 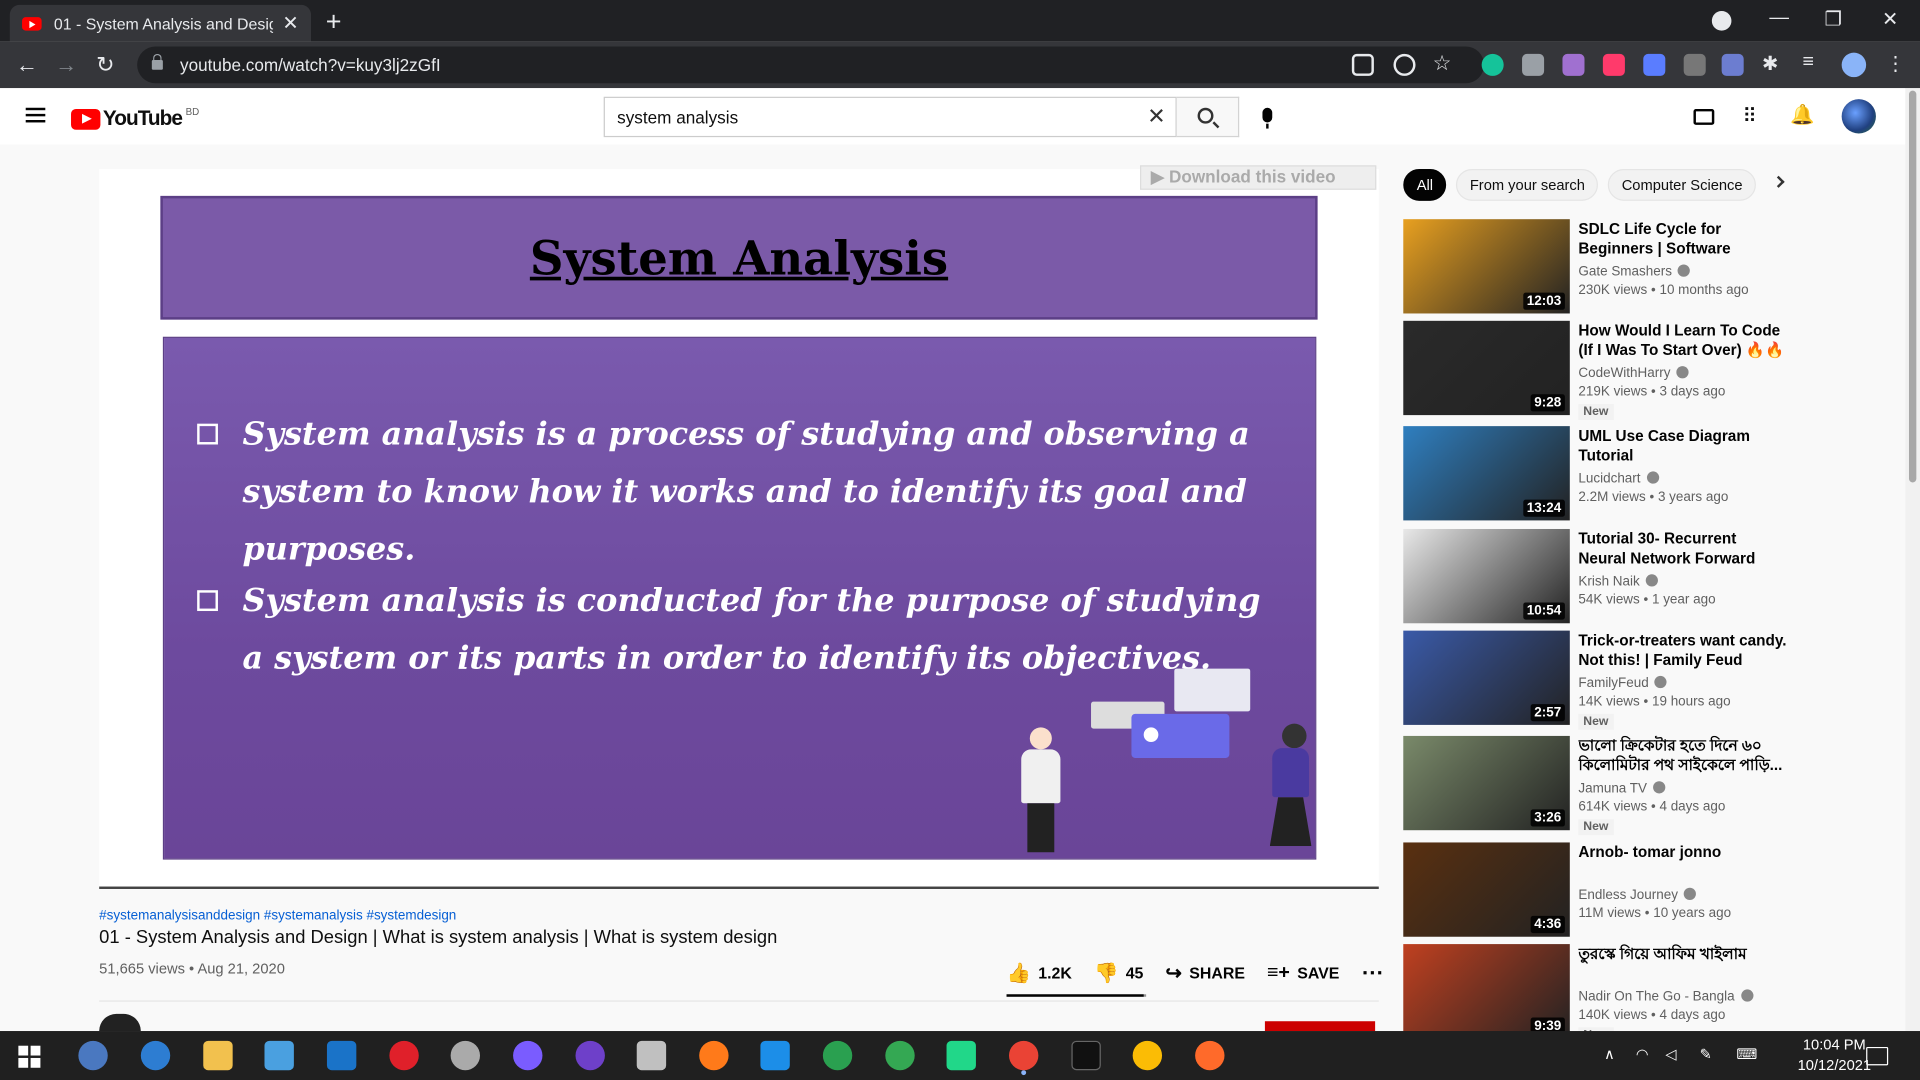 What do you see at coordinates (1834, 19) in the screenshot?
I see `restore-icon: ❐` at bounding box center [1834, 19].